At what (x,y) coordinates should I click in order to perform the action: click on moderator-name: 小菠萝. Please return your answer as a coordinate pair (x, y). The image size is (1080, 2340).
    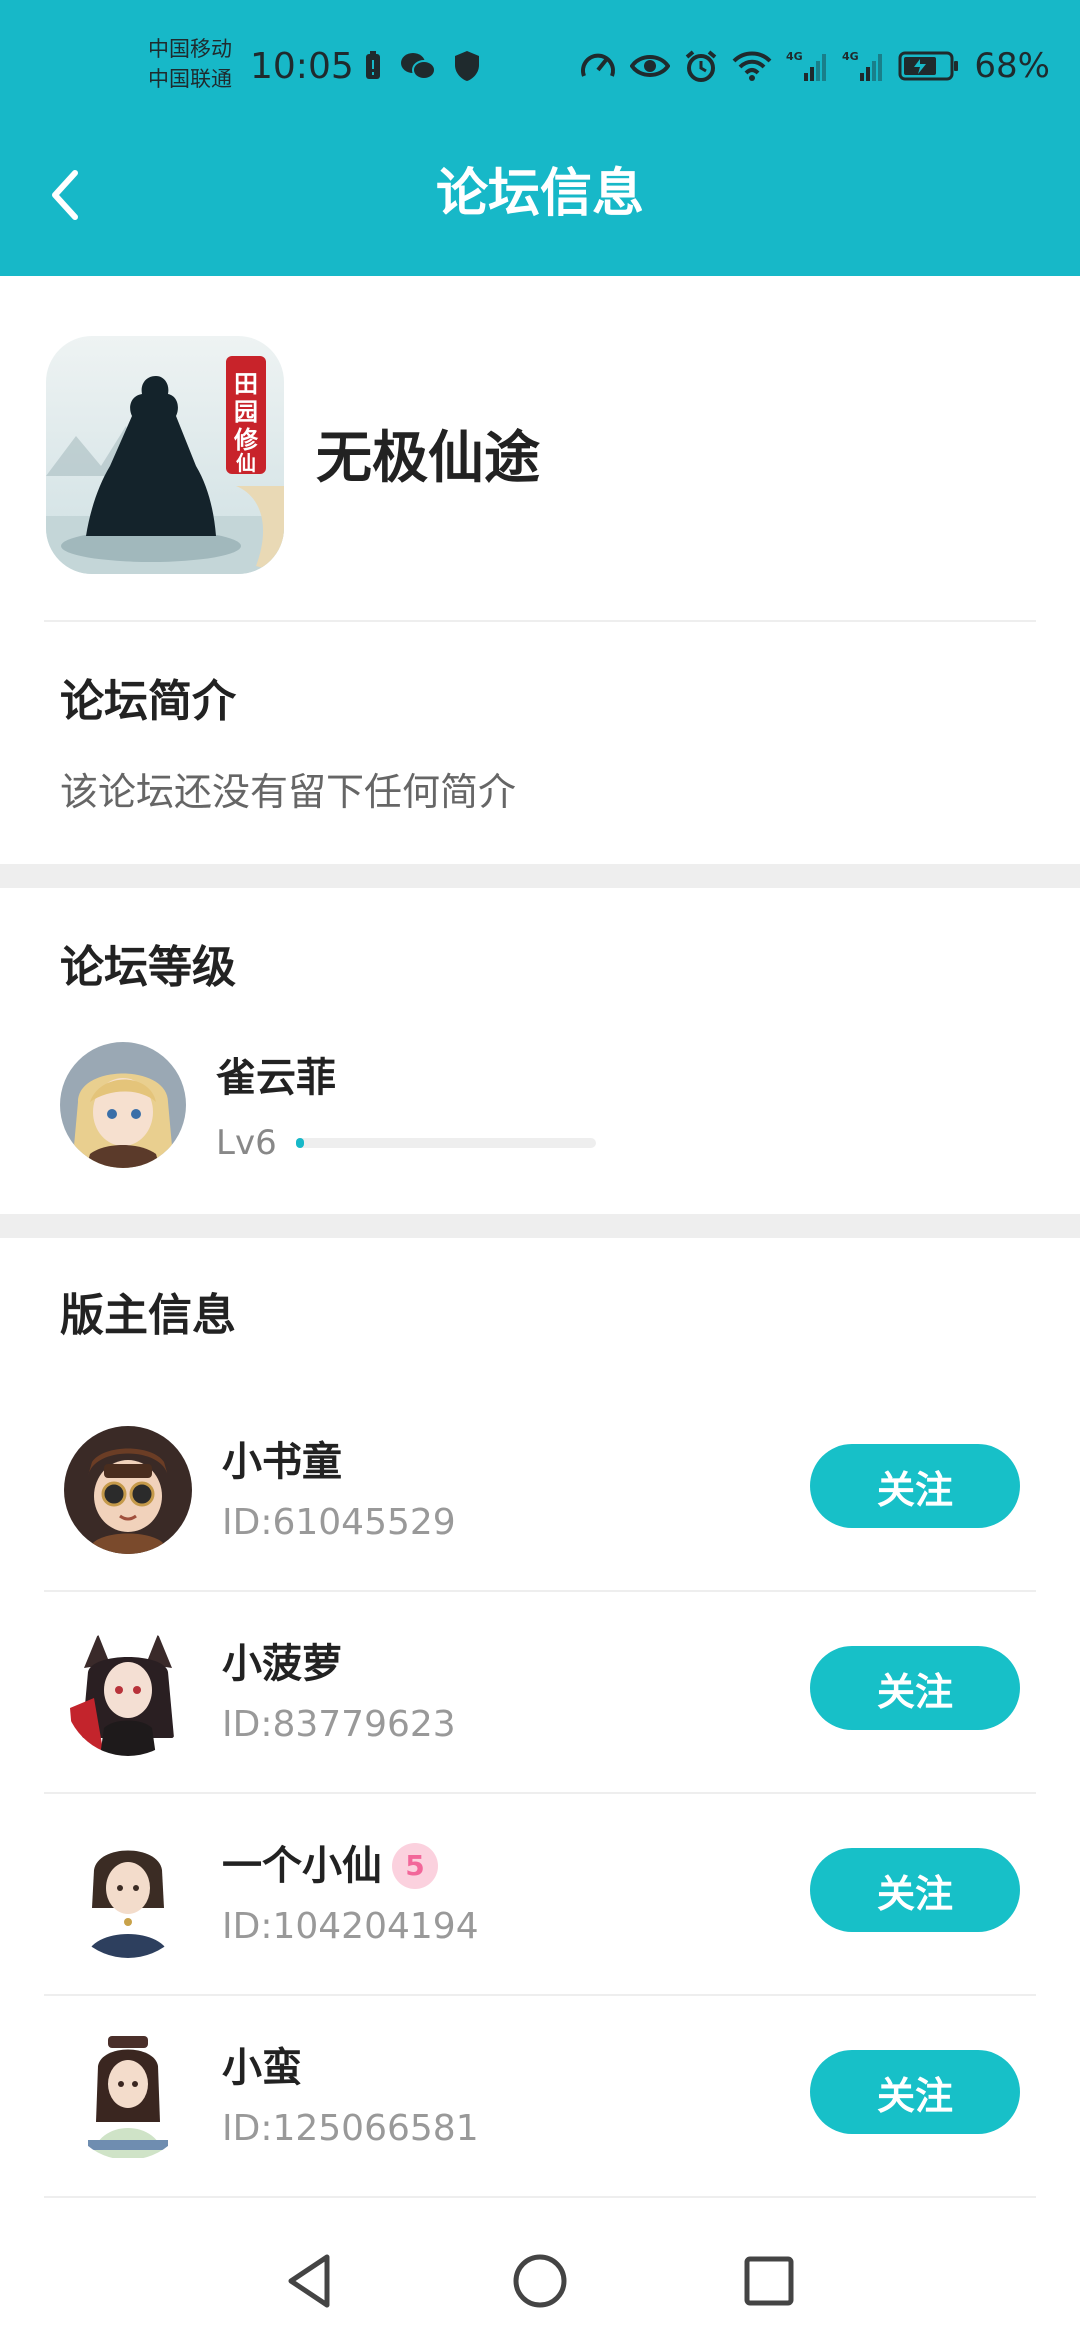
    Looking at the image, I should click on (282, 1664).